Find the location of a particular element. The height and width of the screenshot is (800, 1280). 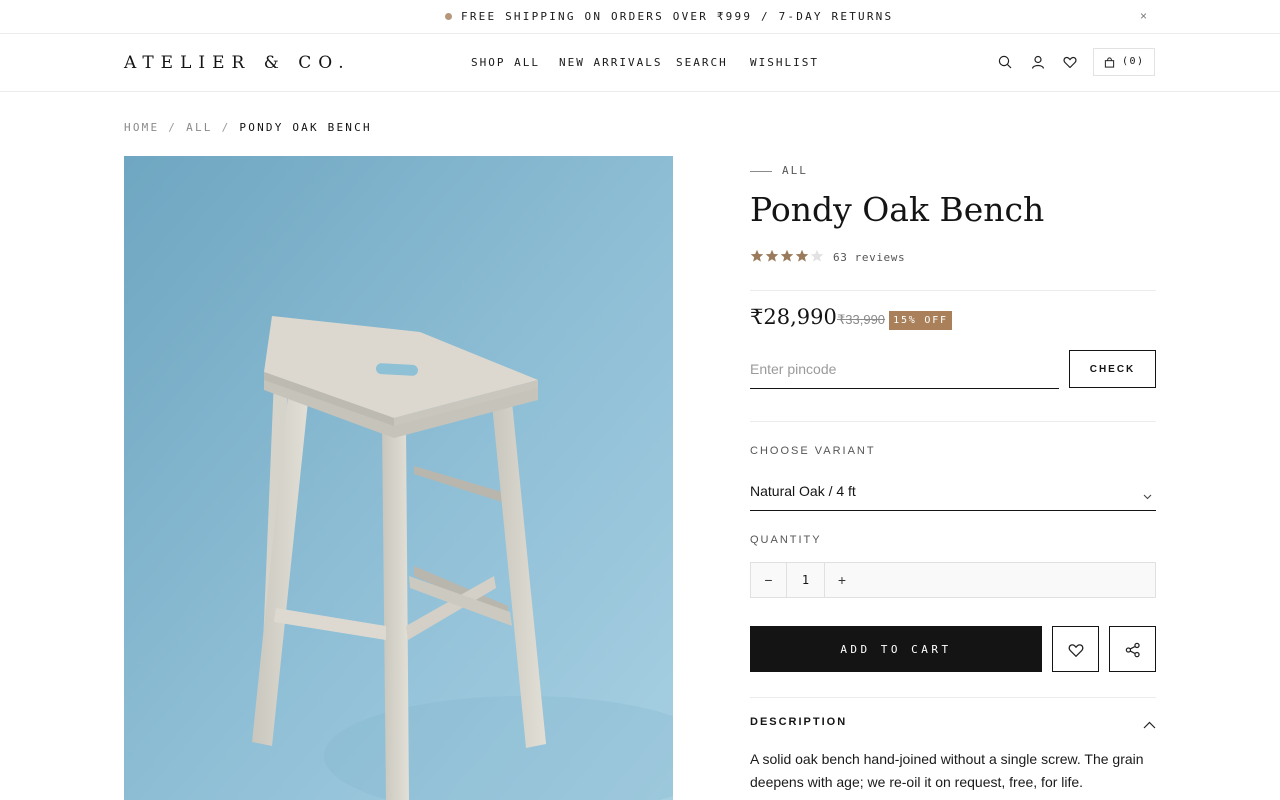

search-icon is located at coordinates (1006, 63).